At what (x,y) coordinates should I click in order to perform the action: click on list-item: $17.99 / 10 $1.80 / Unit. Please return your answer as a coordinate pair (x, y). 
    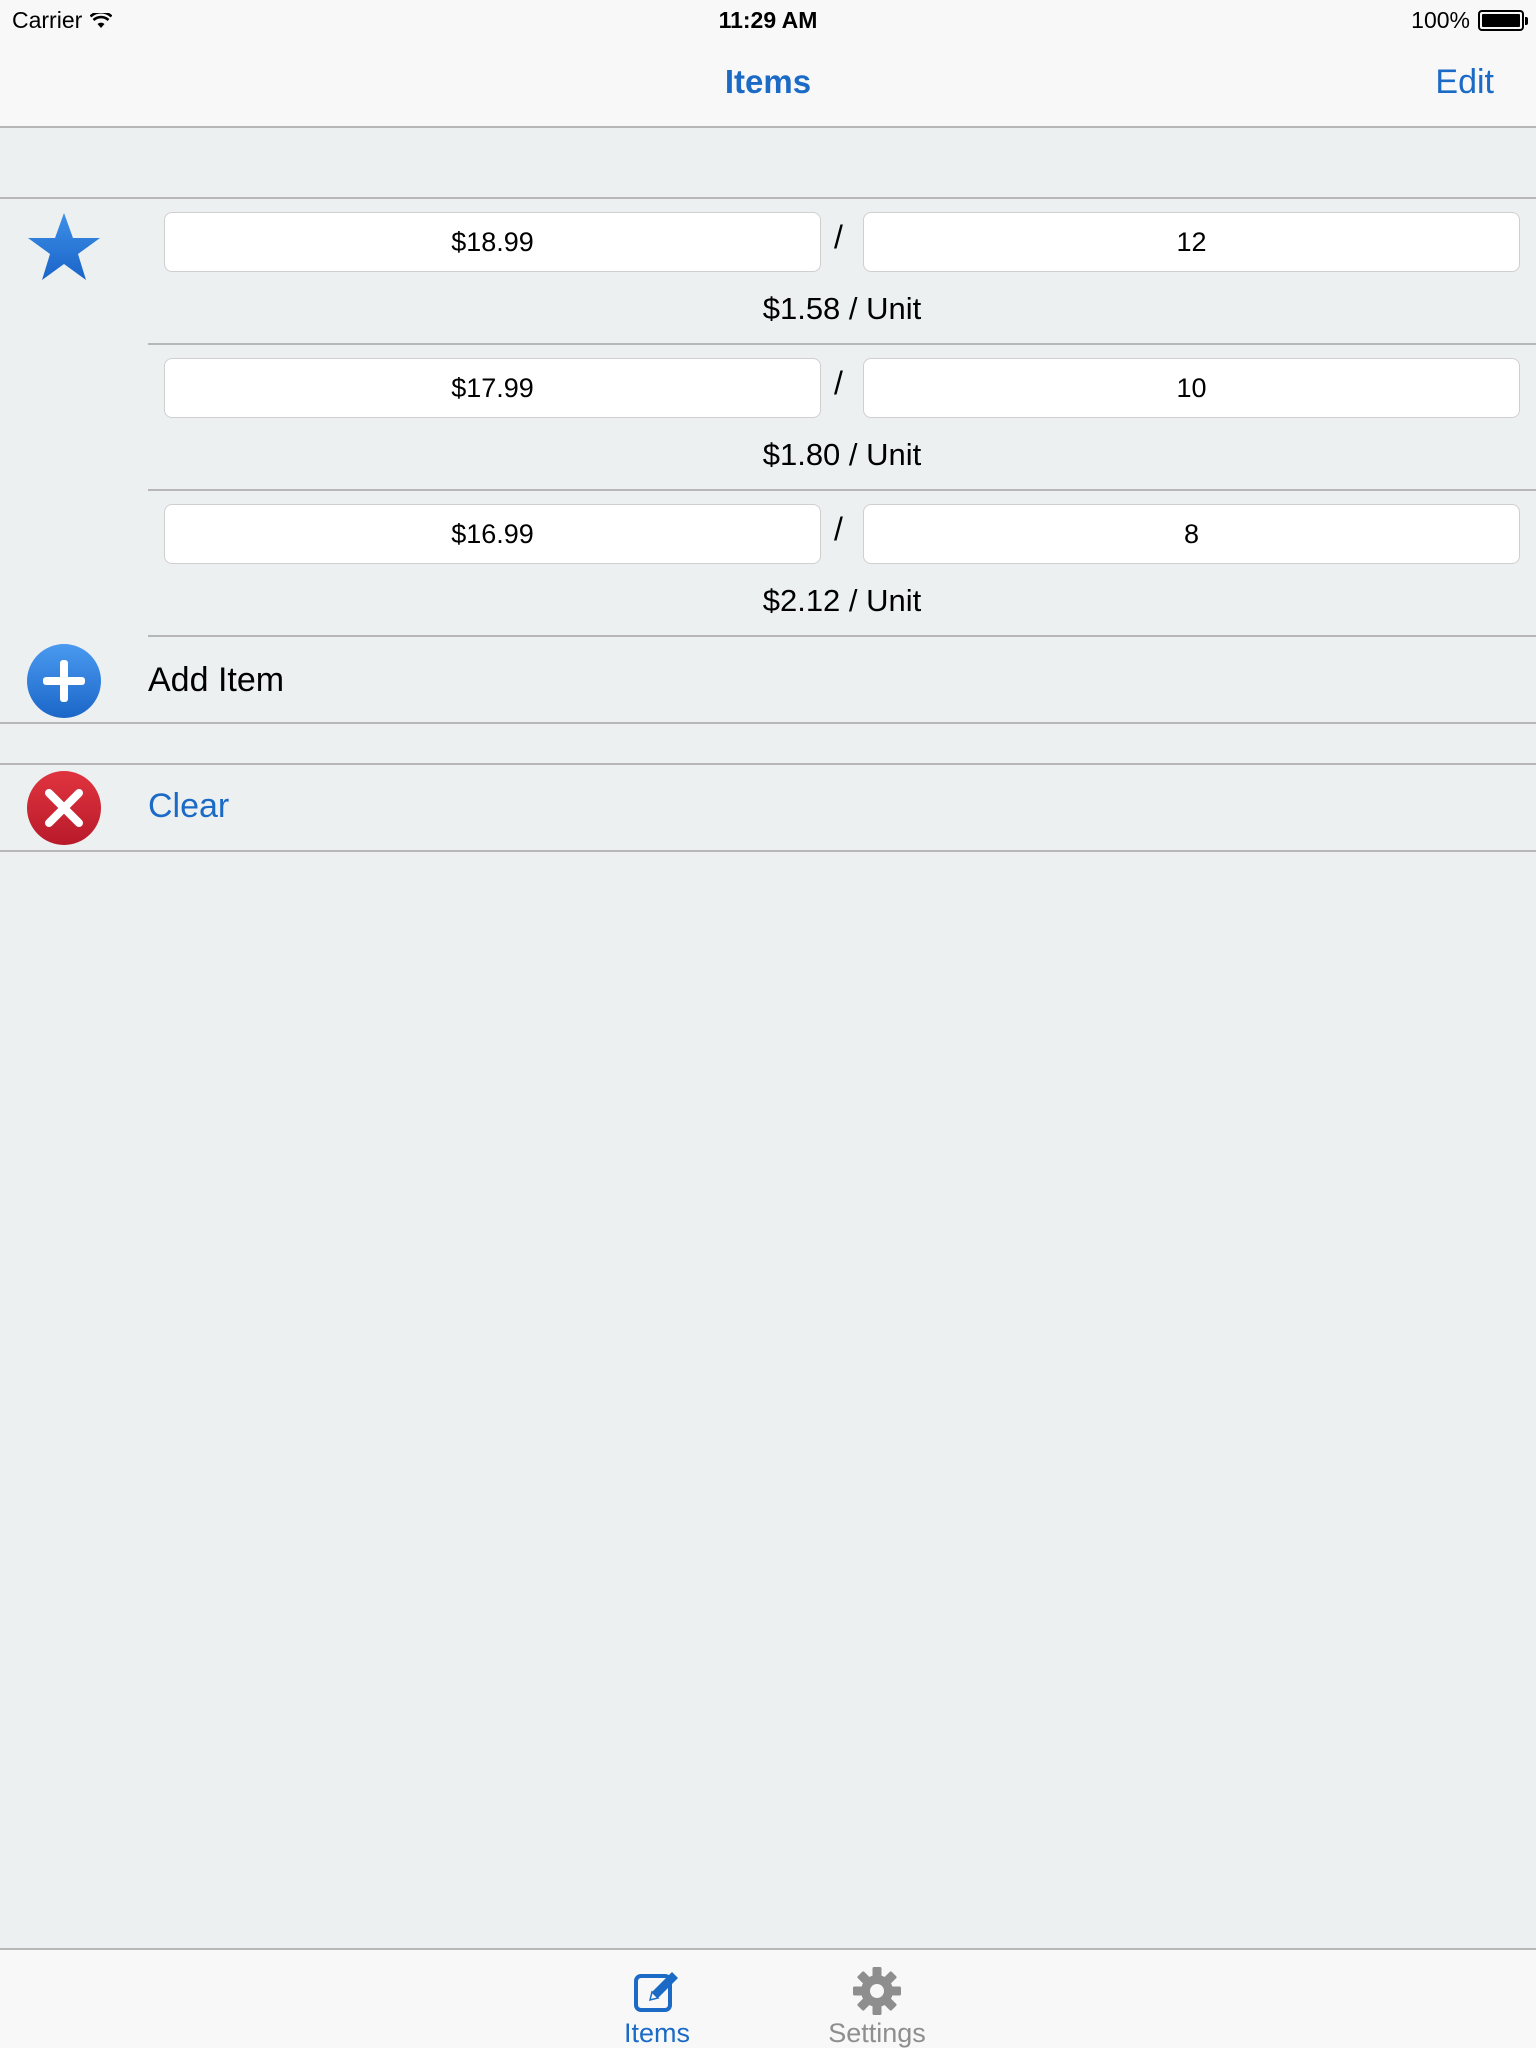
    Looking at the image, I should click on (842, 418).